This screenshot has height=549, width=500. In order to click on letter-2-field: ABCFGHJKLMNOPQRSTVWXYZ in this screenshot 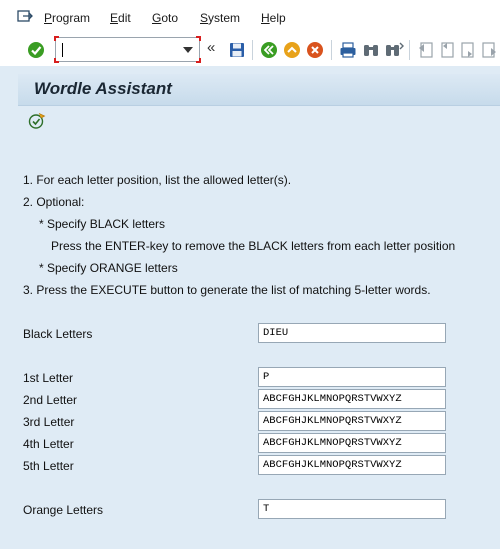, I will do `click(352, 399)`.